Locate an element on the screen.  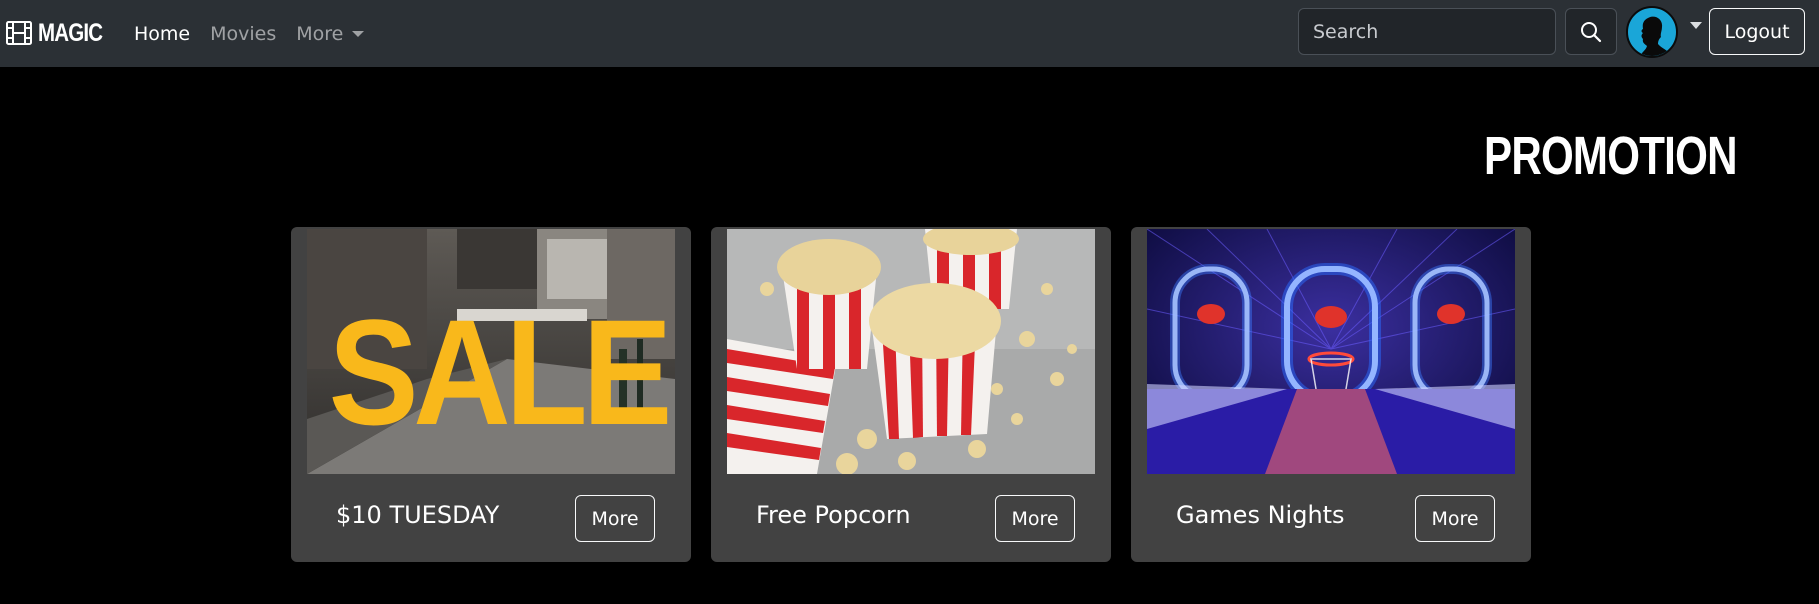
popcorn-boxes-image is located at coordinates (911, 351).